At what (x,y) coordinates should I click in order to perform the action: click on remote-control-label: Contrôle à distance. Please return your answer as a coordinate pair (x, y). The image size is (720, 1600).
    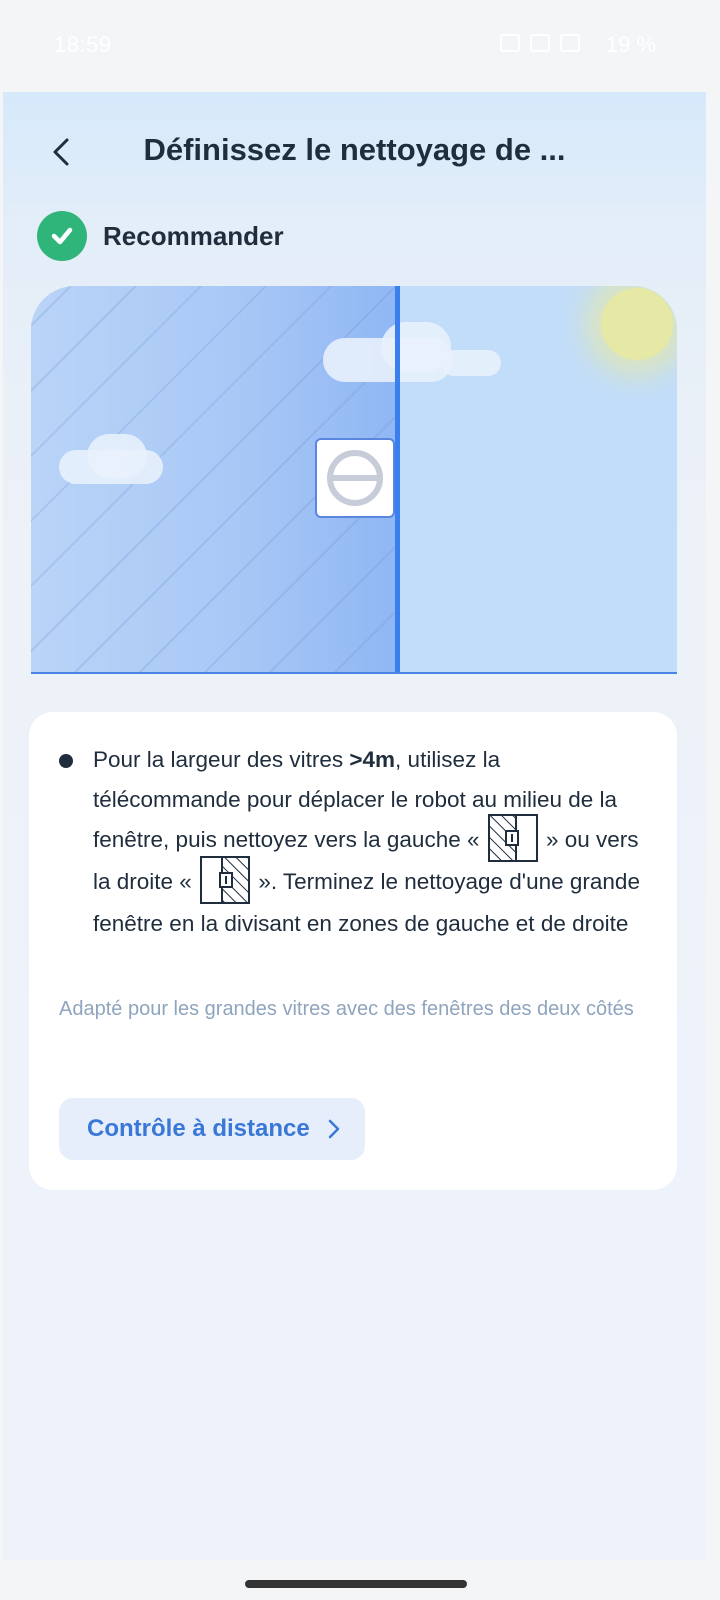
    Looking at the image, I should click on (198, 1128).